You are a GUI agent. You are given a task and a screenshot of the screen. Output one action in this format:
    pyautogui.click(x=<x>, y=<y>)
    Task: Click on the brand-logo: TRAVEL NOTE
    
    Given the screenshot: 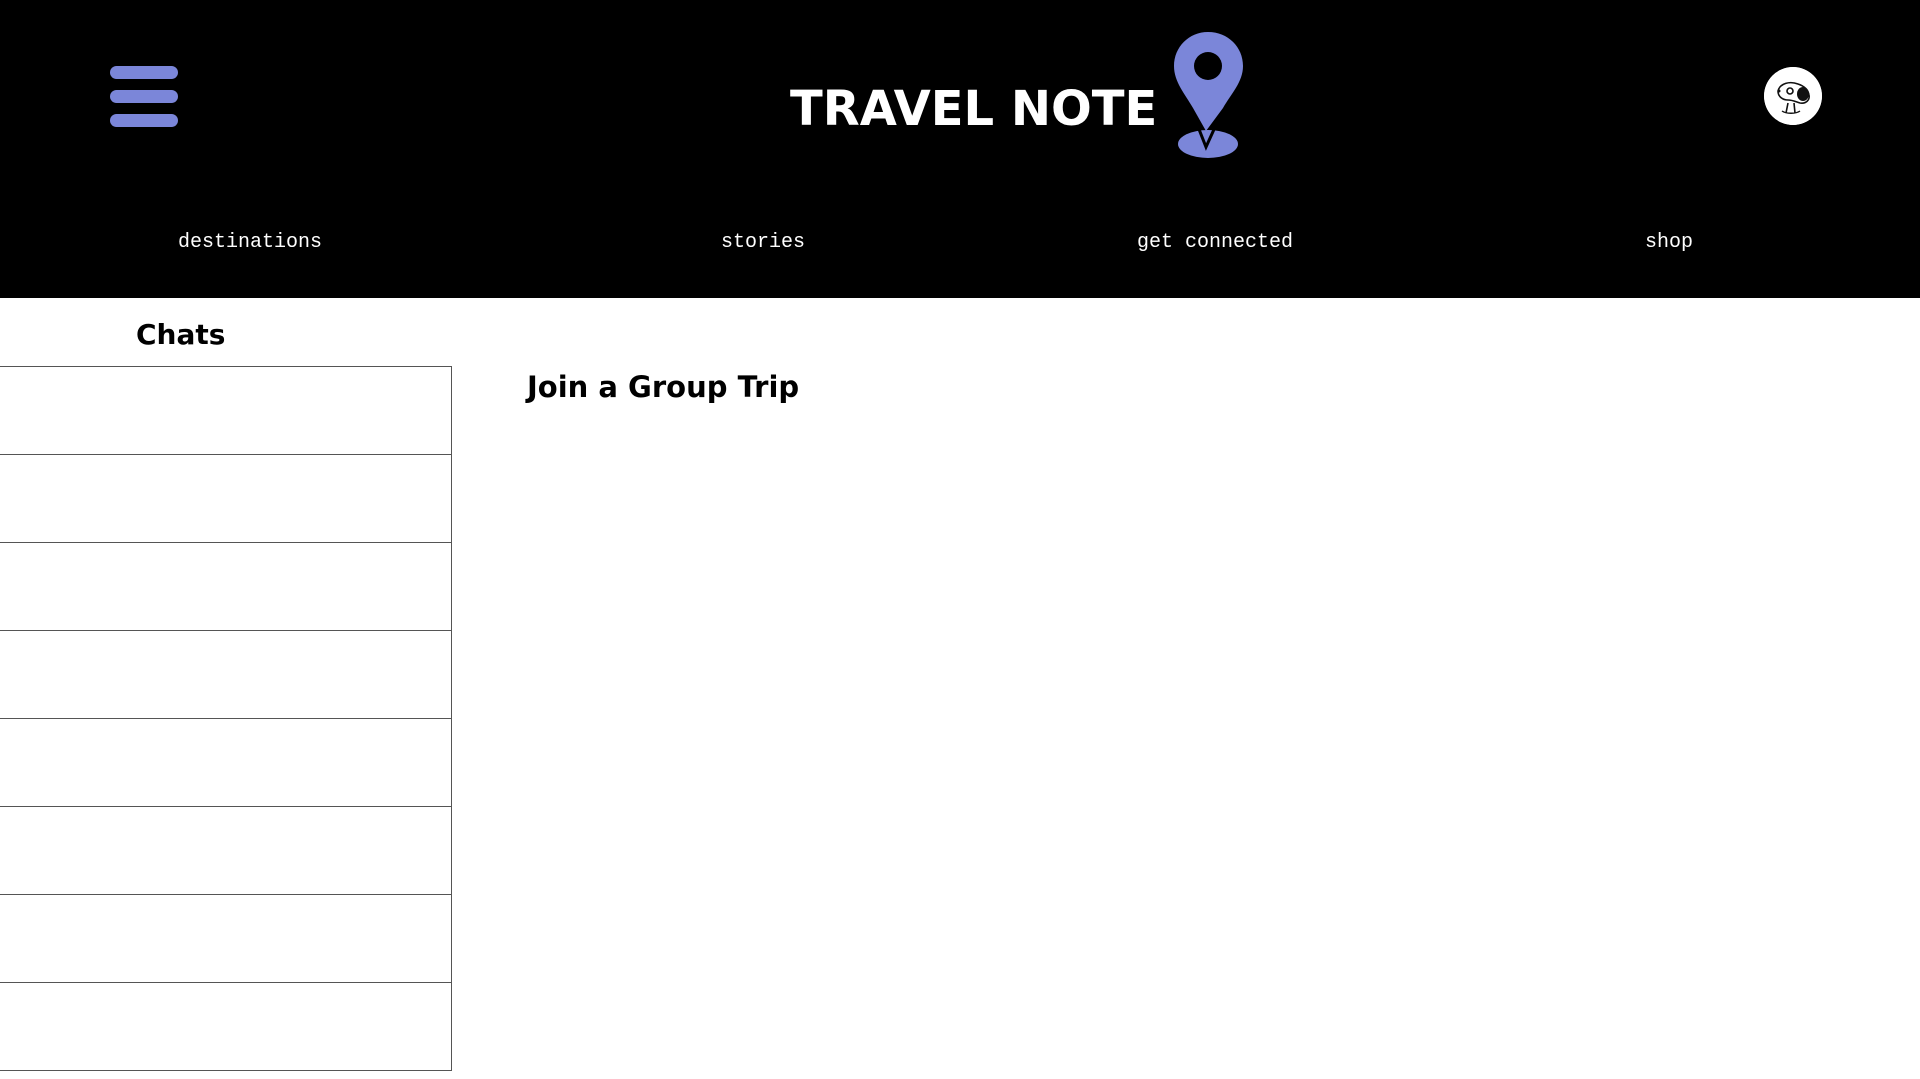 What is the action you would take?
    pyautogui.click(x=1020, y=97)
    